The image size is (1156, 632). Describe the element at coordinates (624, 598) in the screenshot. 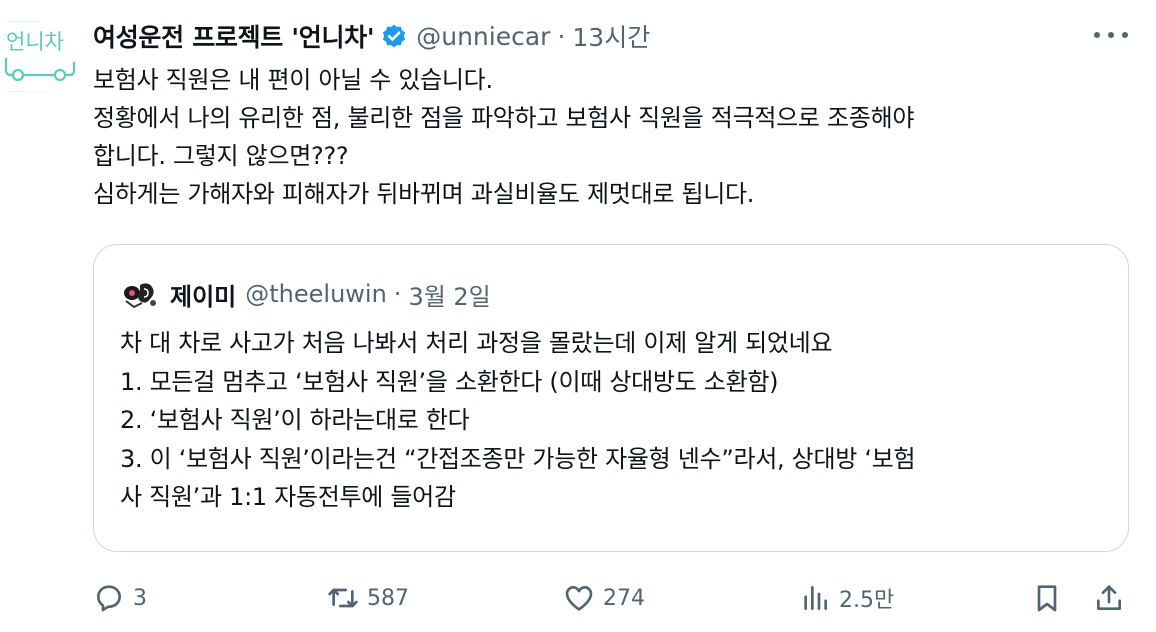

I see `like-count: 274` at that location.